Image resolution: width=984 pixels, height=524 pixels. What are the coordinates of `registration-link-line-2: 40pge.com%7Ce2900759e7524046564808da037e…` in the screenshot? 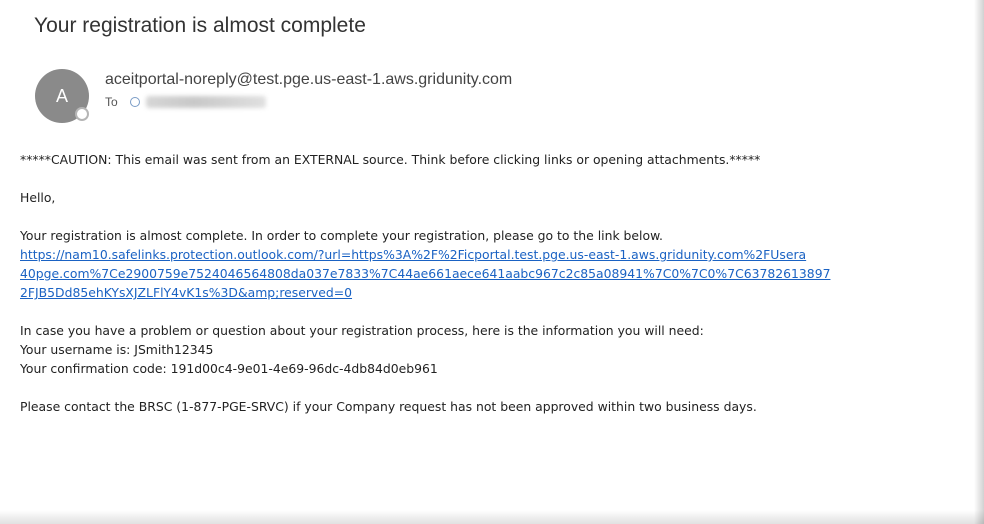 It's located at (425, 273).